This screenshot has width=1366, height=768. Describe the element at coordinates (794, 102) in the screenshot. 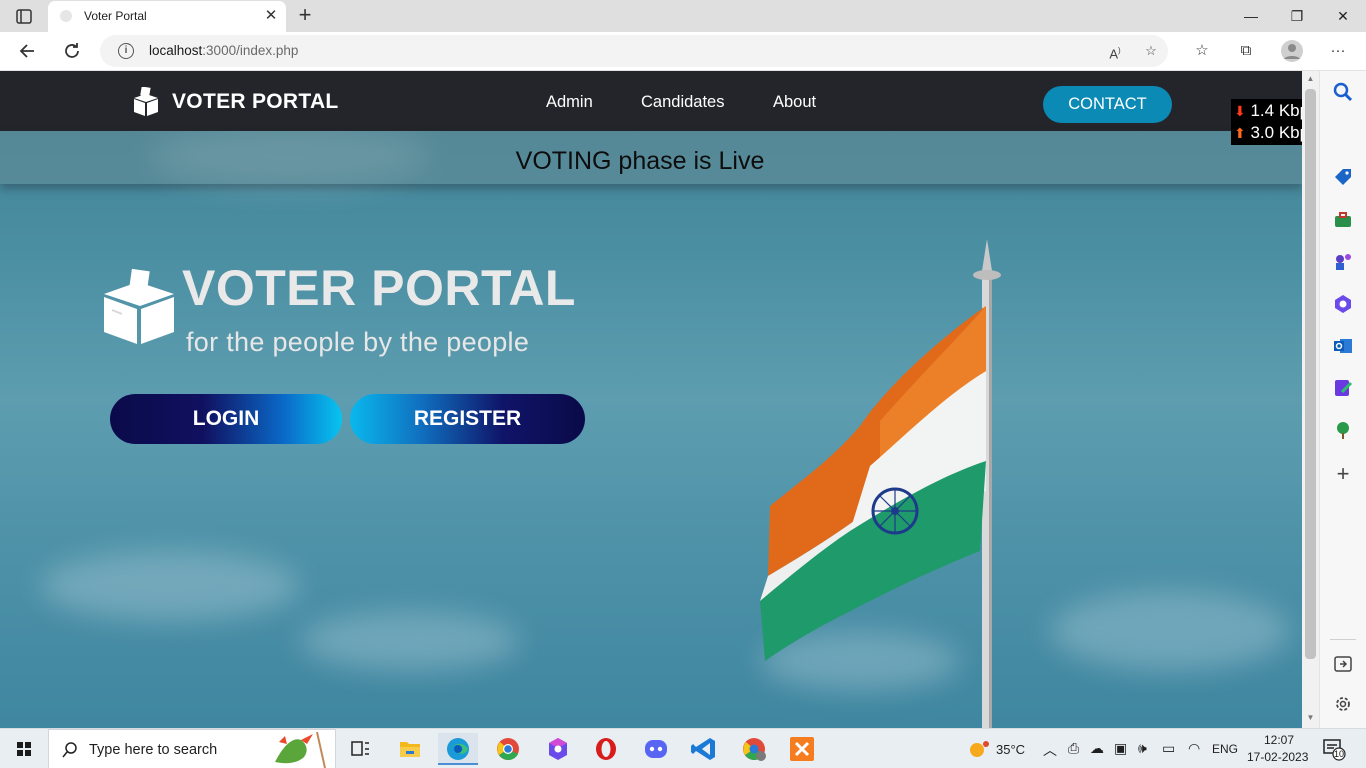

I see `nav-about: About` at that location.